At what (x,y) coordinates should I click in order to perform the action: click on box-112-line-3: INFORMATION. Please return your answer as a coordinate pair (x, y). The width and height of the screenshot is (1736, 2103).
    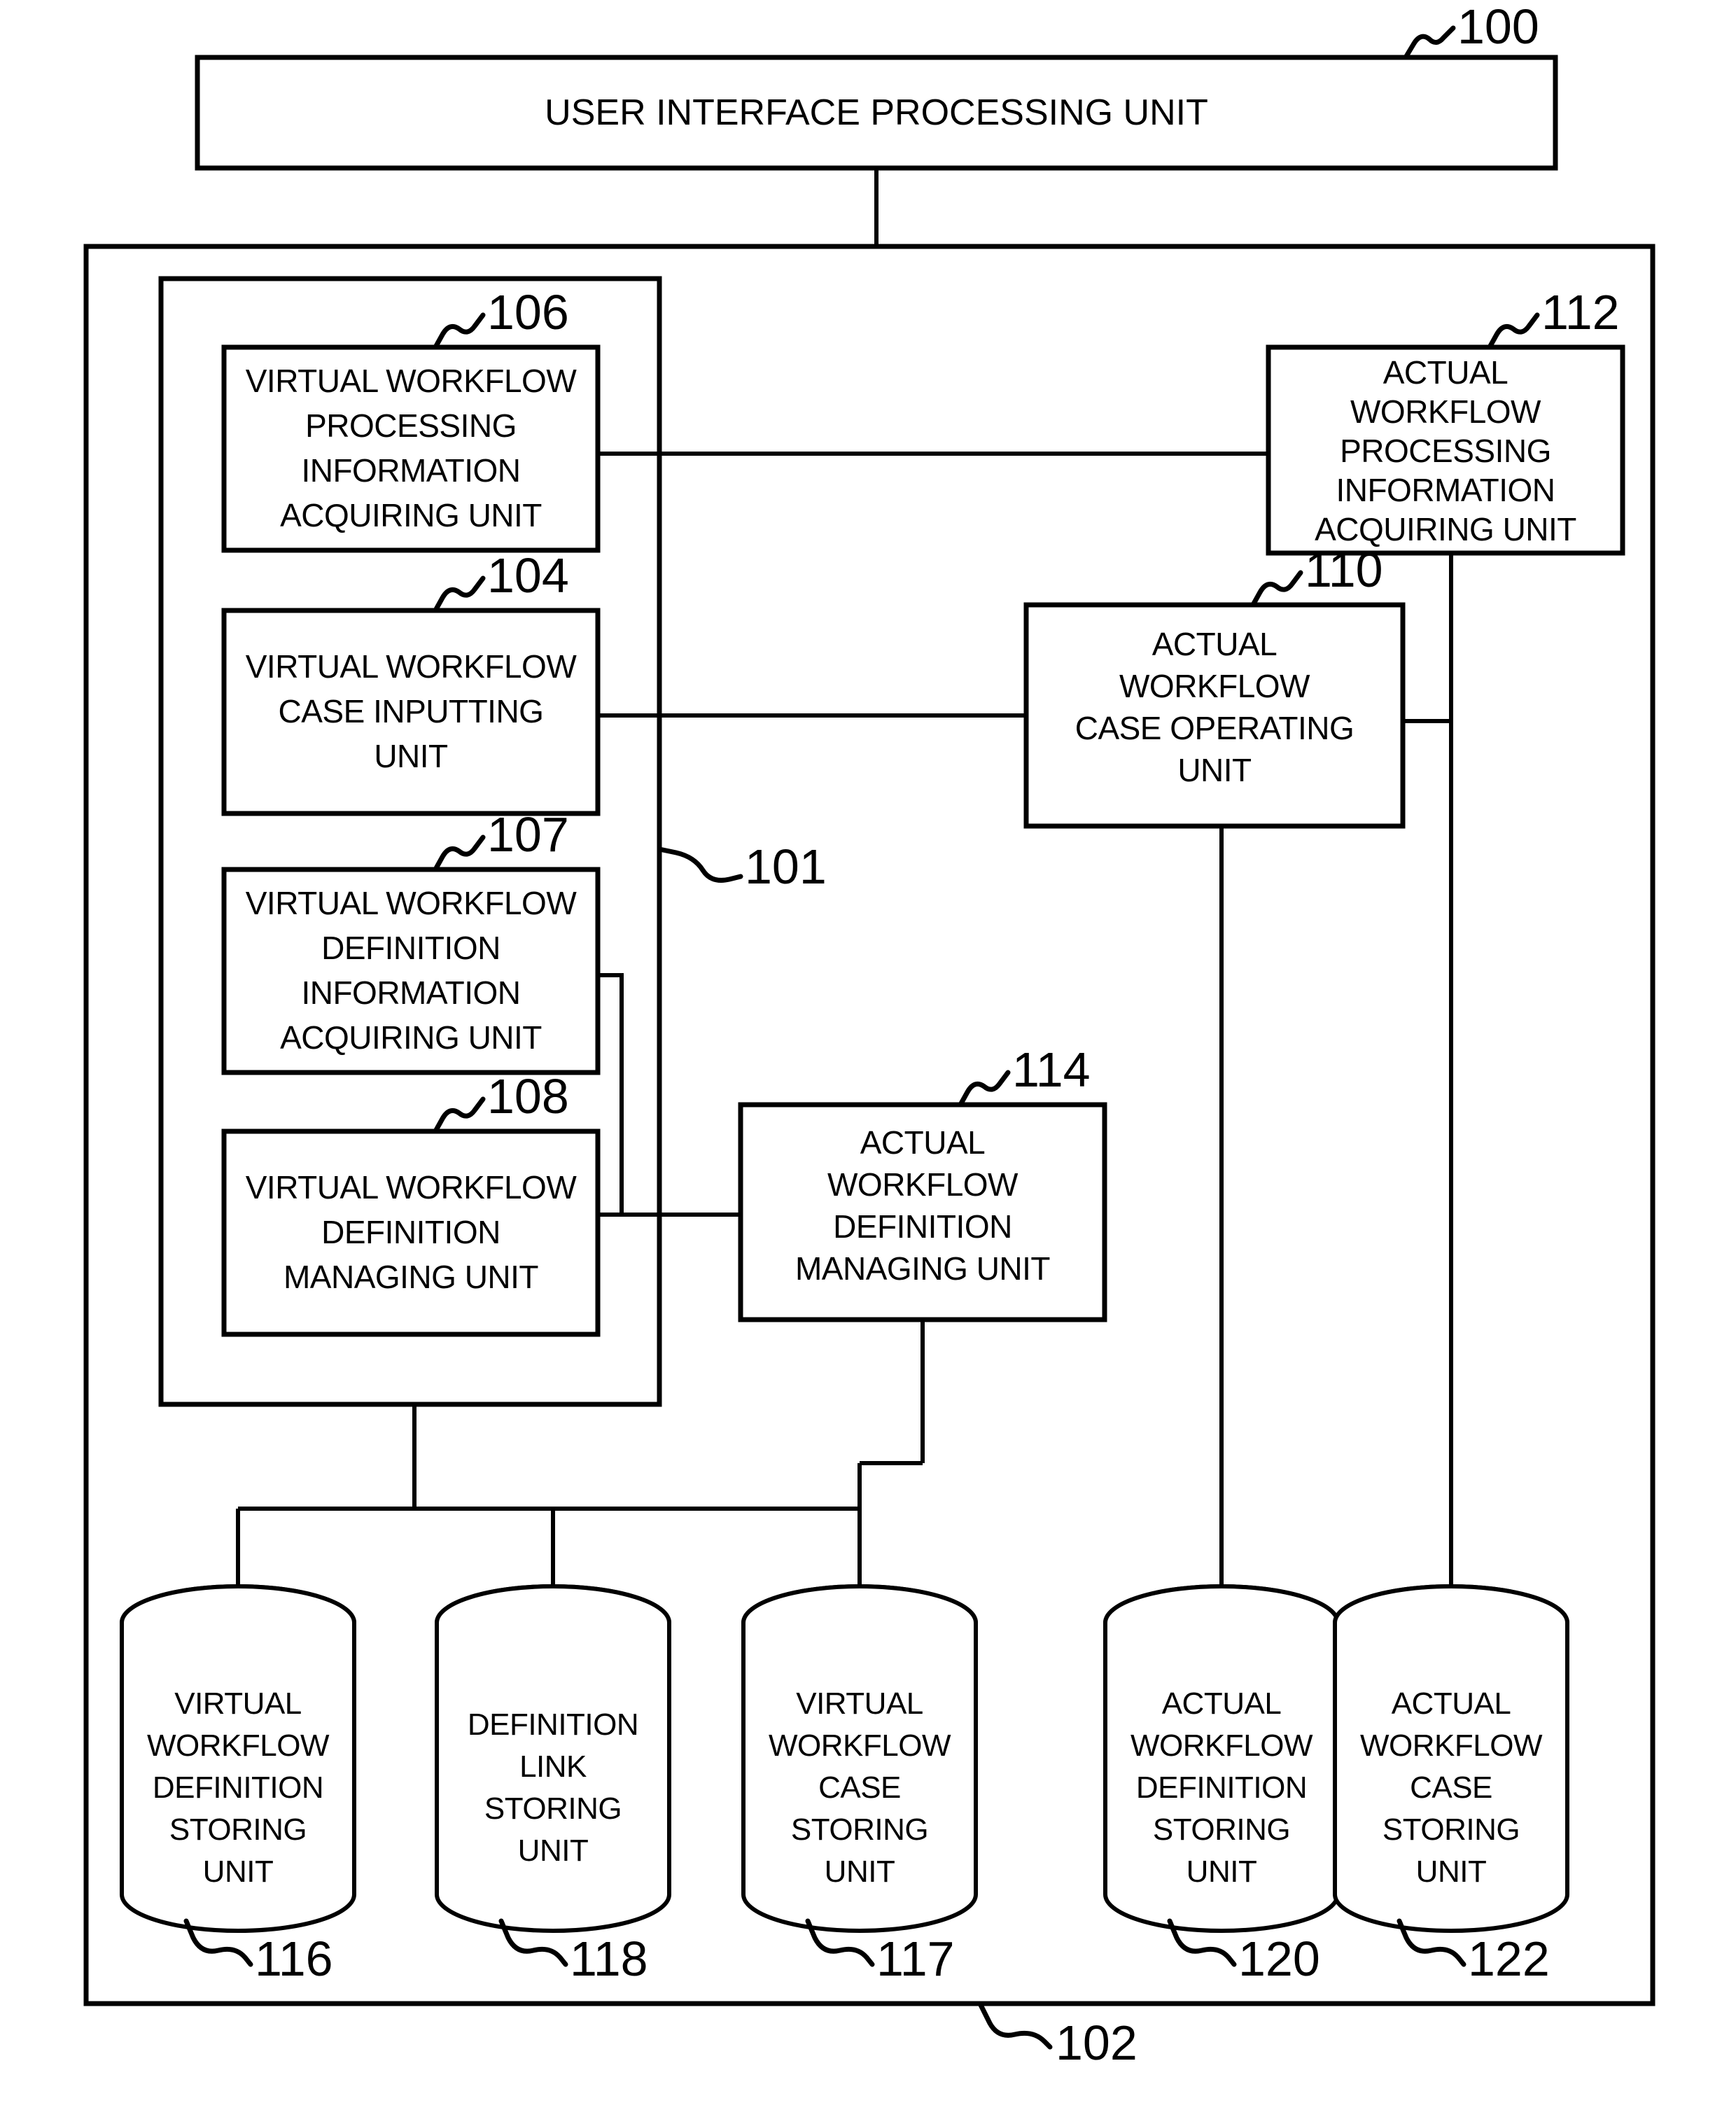
    Looking at the image, I should click on (1445, 490).